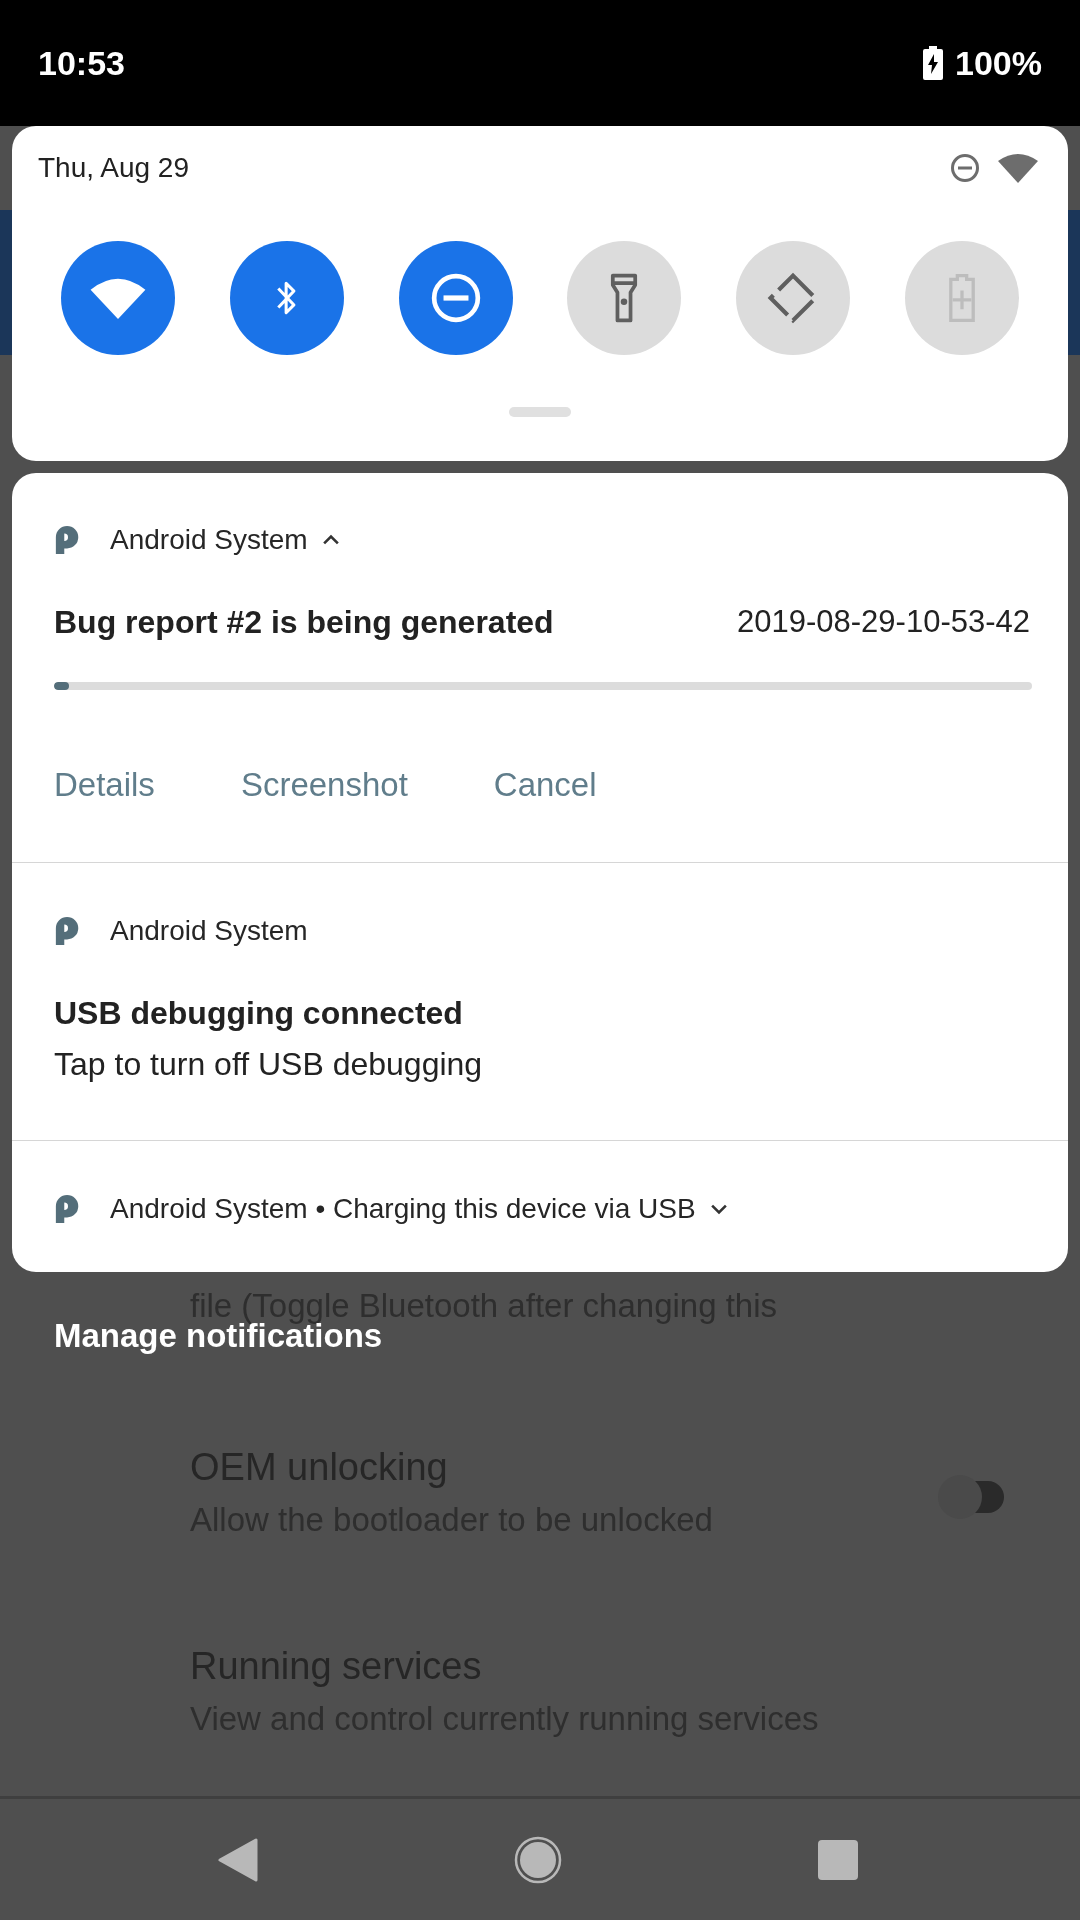 The image size is (1080, 1920). Describe the element at coordinates (304, 622) in the screenshot. I see `notification-title: Bug report #2 is being generated` at that location.